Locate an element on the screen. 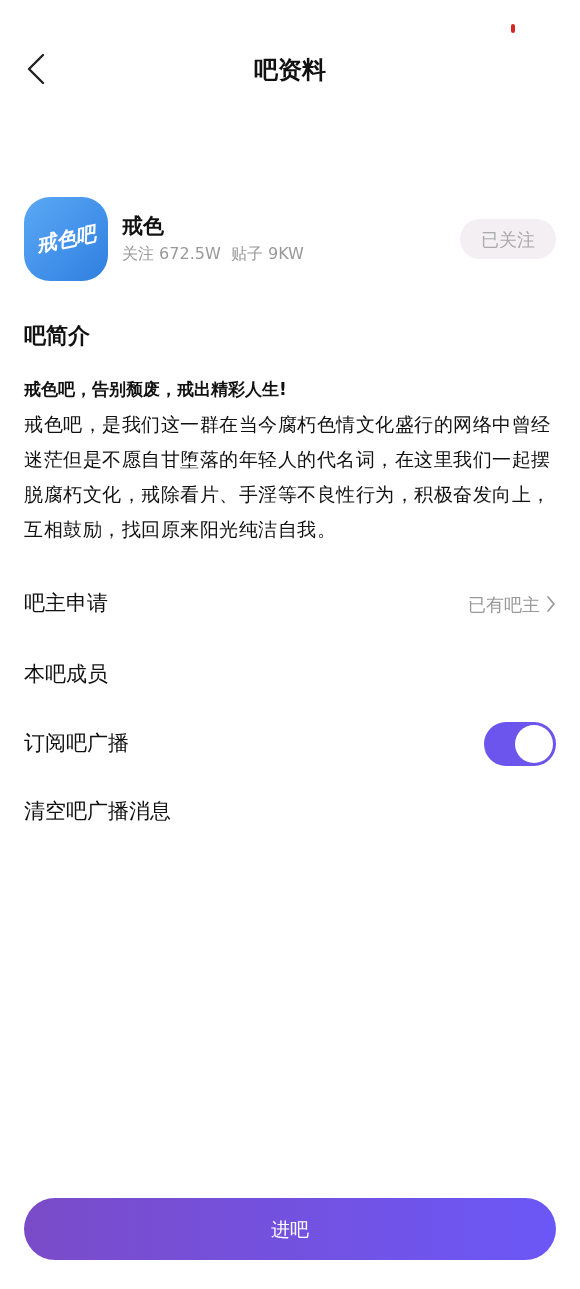 The width and height of the screenshot is (580, 1289). status-indicator-icon is located at coordinates (513, 28).